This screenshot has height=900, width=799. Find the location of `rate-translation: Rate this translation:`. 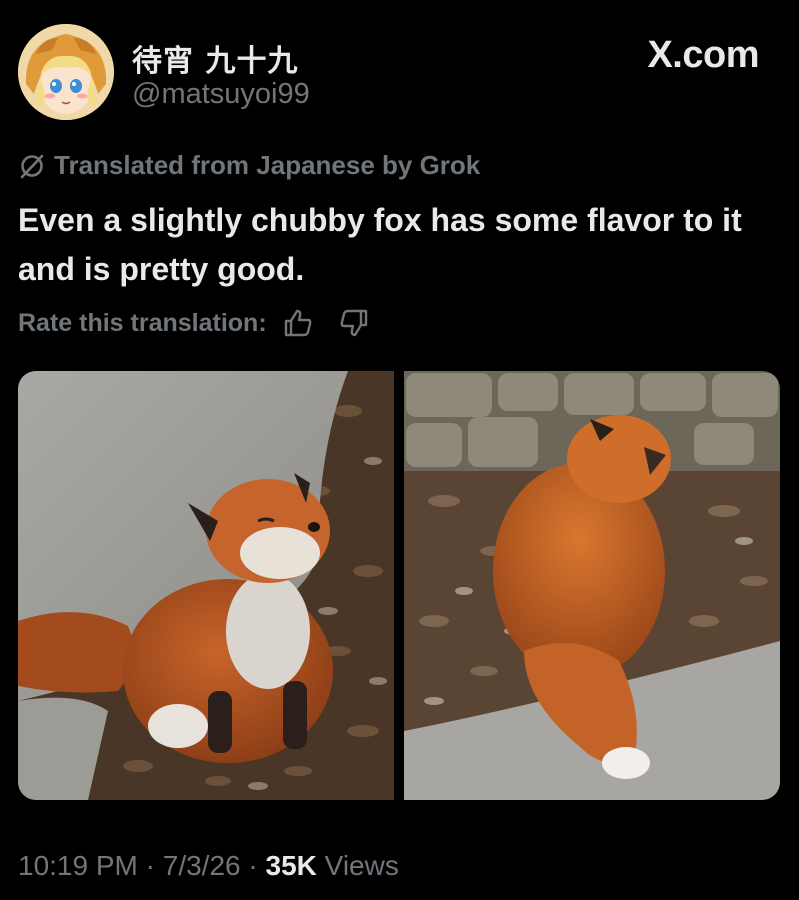

rate-translation: Rate this translation: is located at coordinates (194, 323).